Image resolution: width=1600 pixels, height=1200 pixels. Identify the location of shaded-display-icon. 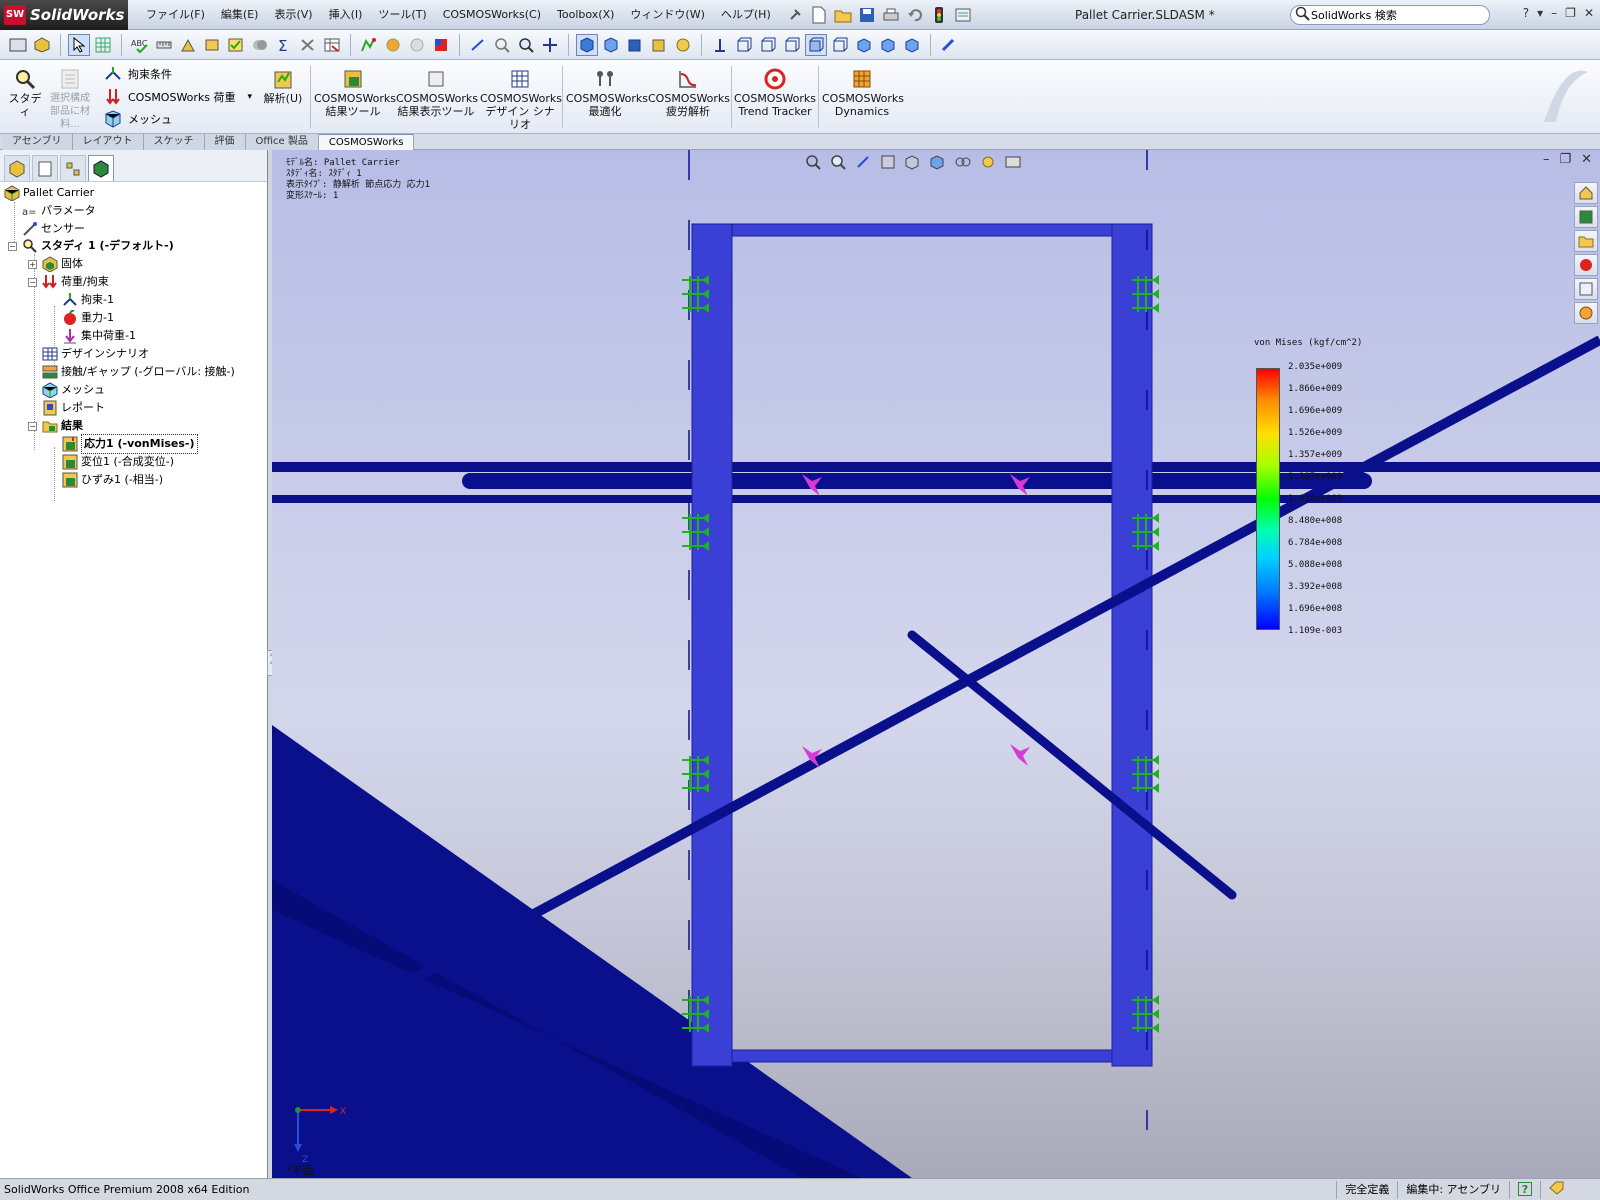
(587, 44).